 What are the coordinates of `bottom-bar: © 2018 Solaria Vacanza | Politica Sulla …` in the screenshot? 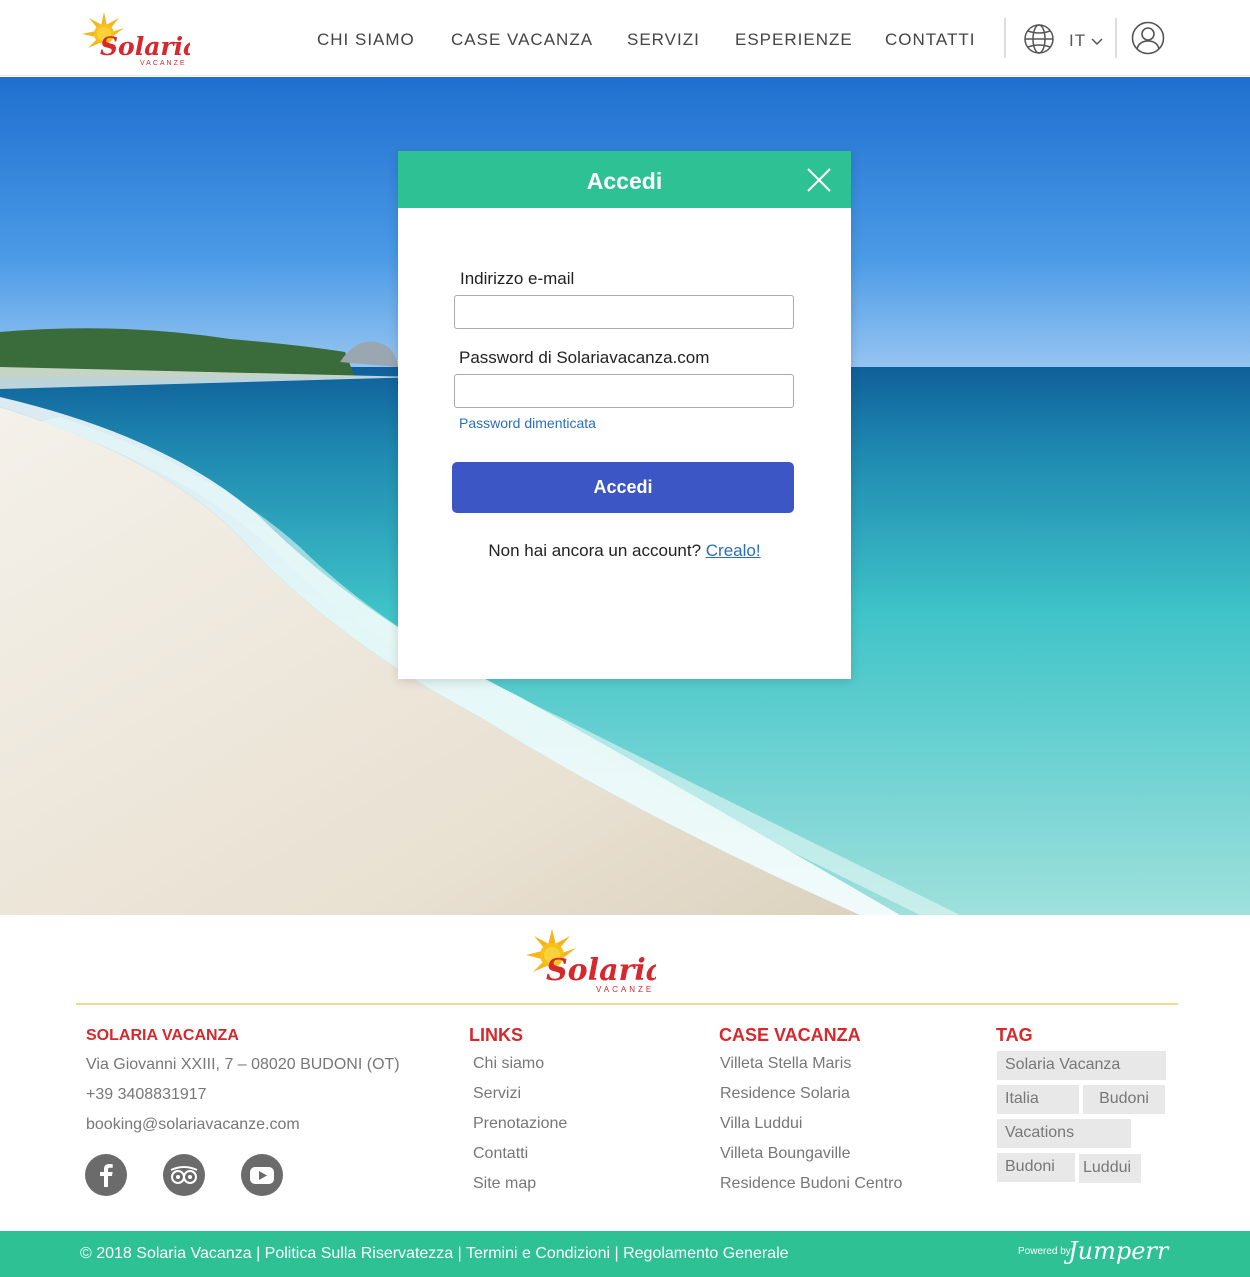 It's located at (625, 1254).